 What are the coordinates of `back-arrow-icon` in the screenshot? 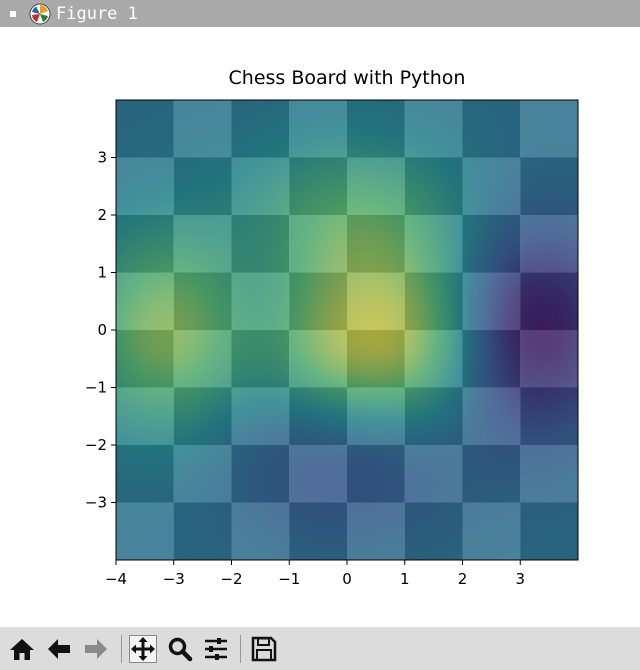 It's located at (59, 649).